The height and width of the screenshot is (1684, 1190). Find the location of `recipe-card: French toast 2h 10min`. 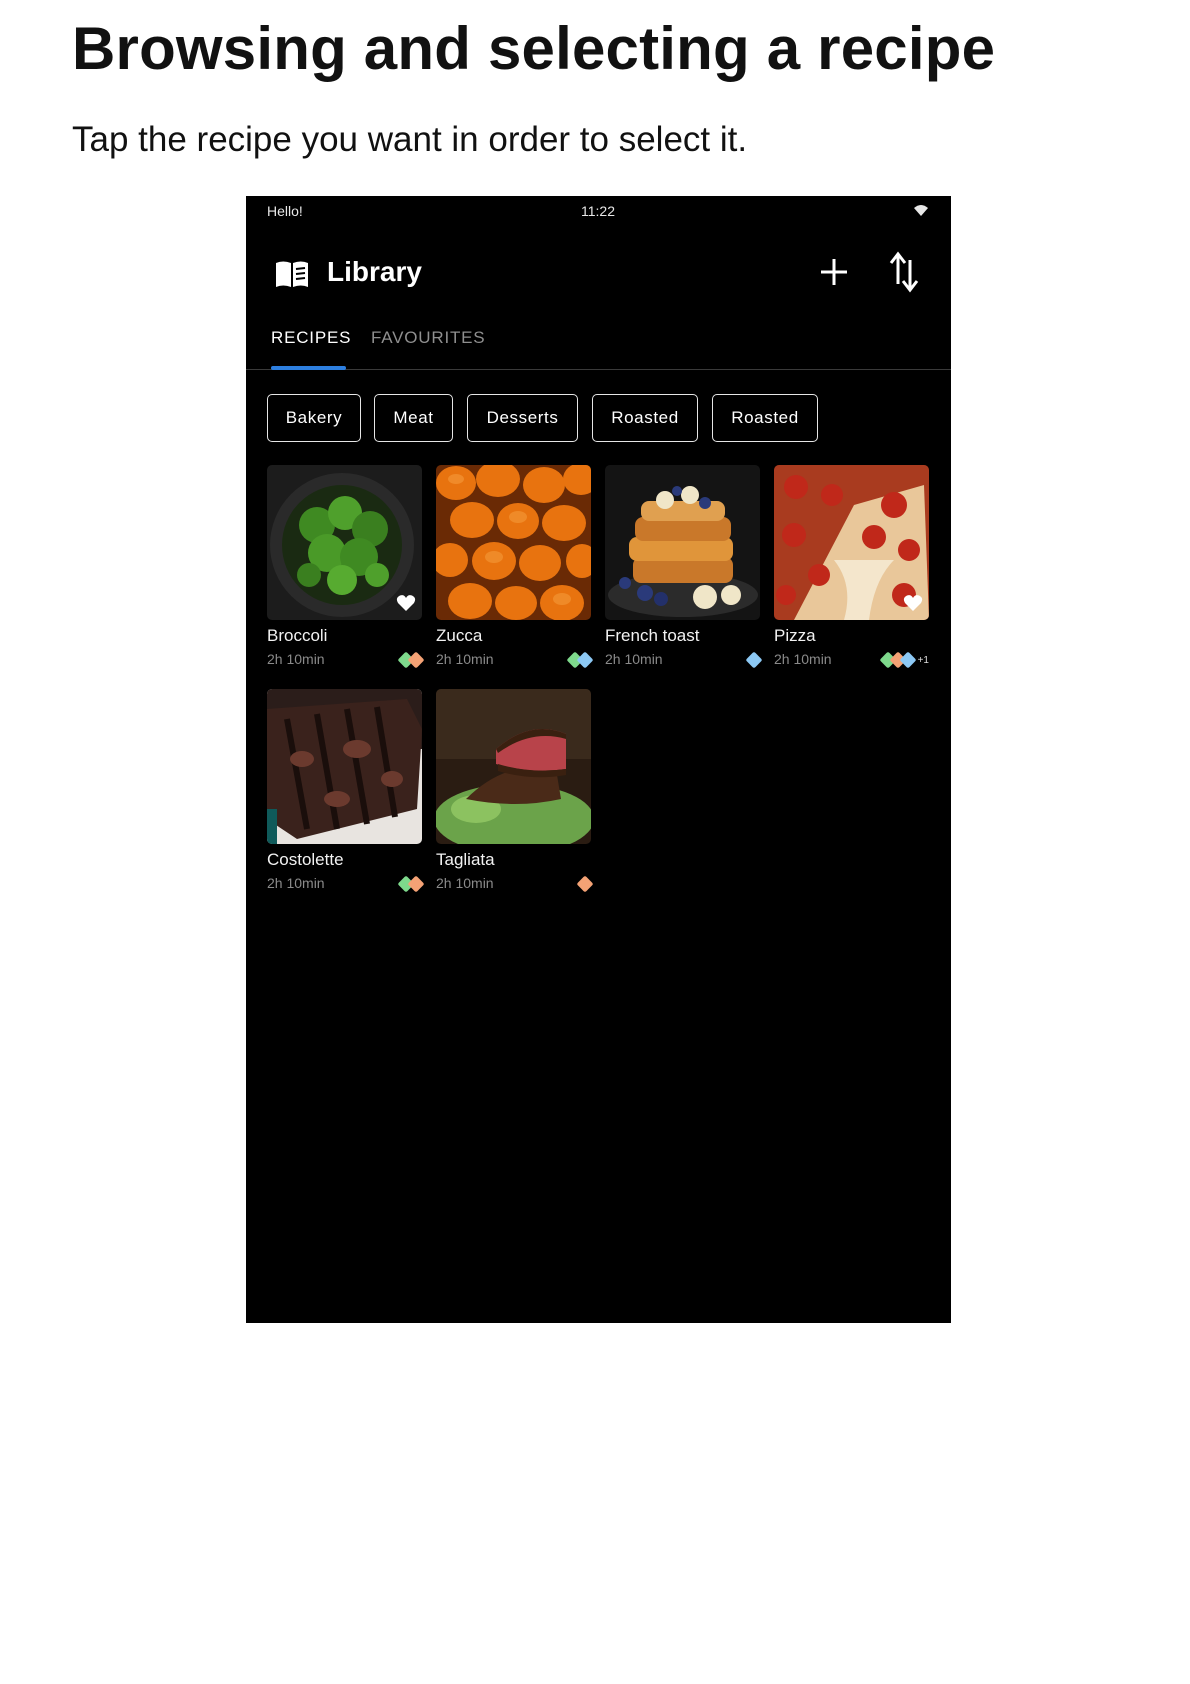

recipe-card: French toast 2h 10min is located at coordinates (684, 570).